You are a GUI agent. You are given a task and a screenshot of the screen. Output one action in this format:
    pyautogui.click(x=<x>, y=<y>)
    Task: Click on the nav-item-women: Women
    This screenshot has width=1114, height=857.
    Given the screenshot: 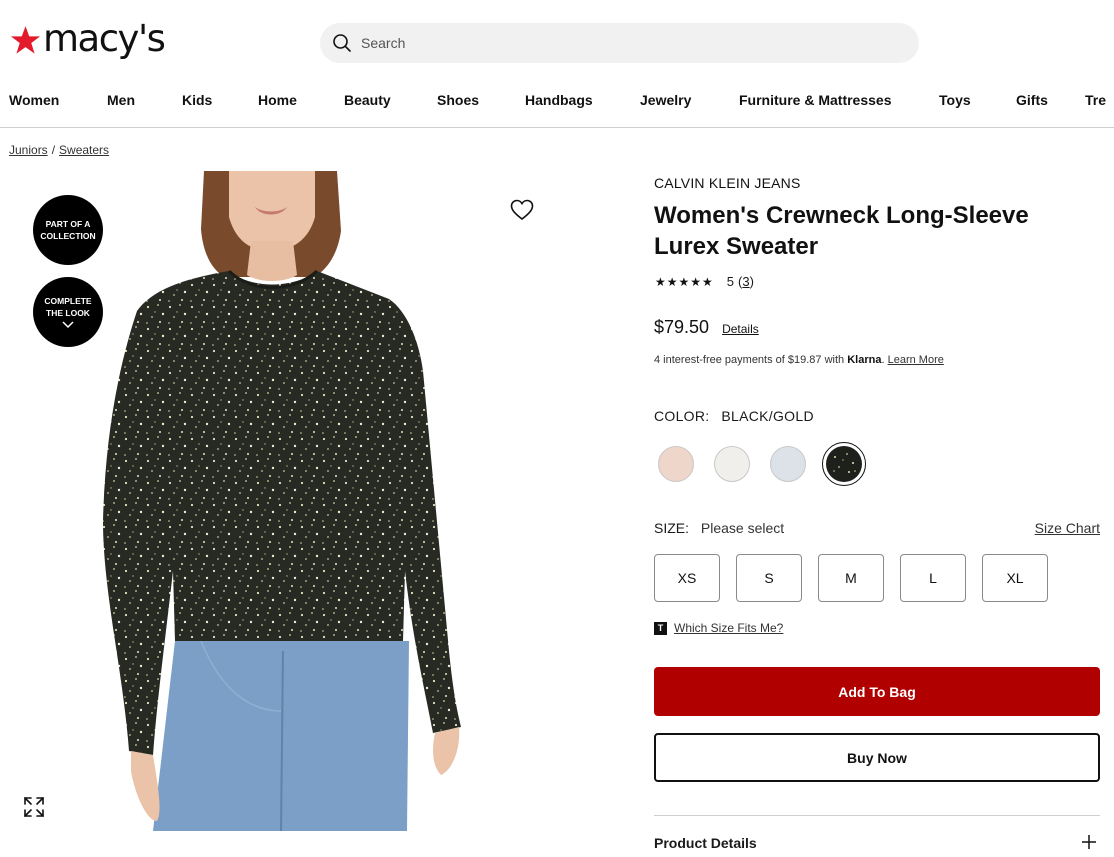 What is the action you would take?
    pyautogui.click(x=58, y=100)
    